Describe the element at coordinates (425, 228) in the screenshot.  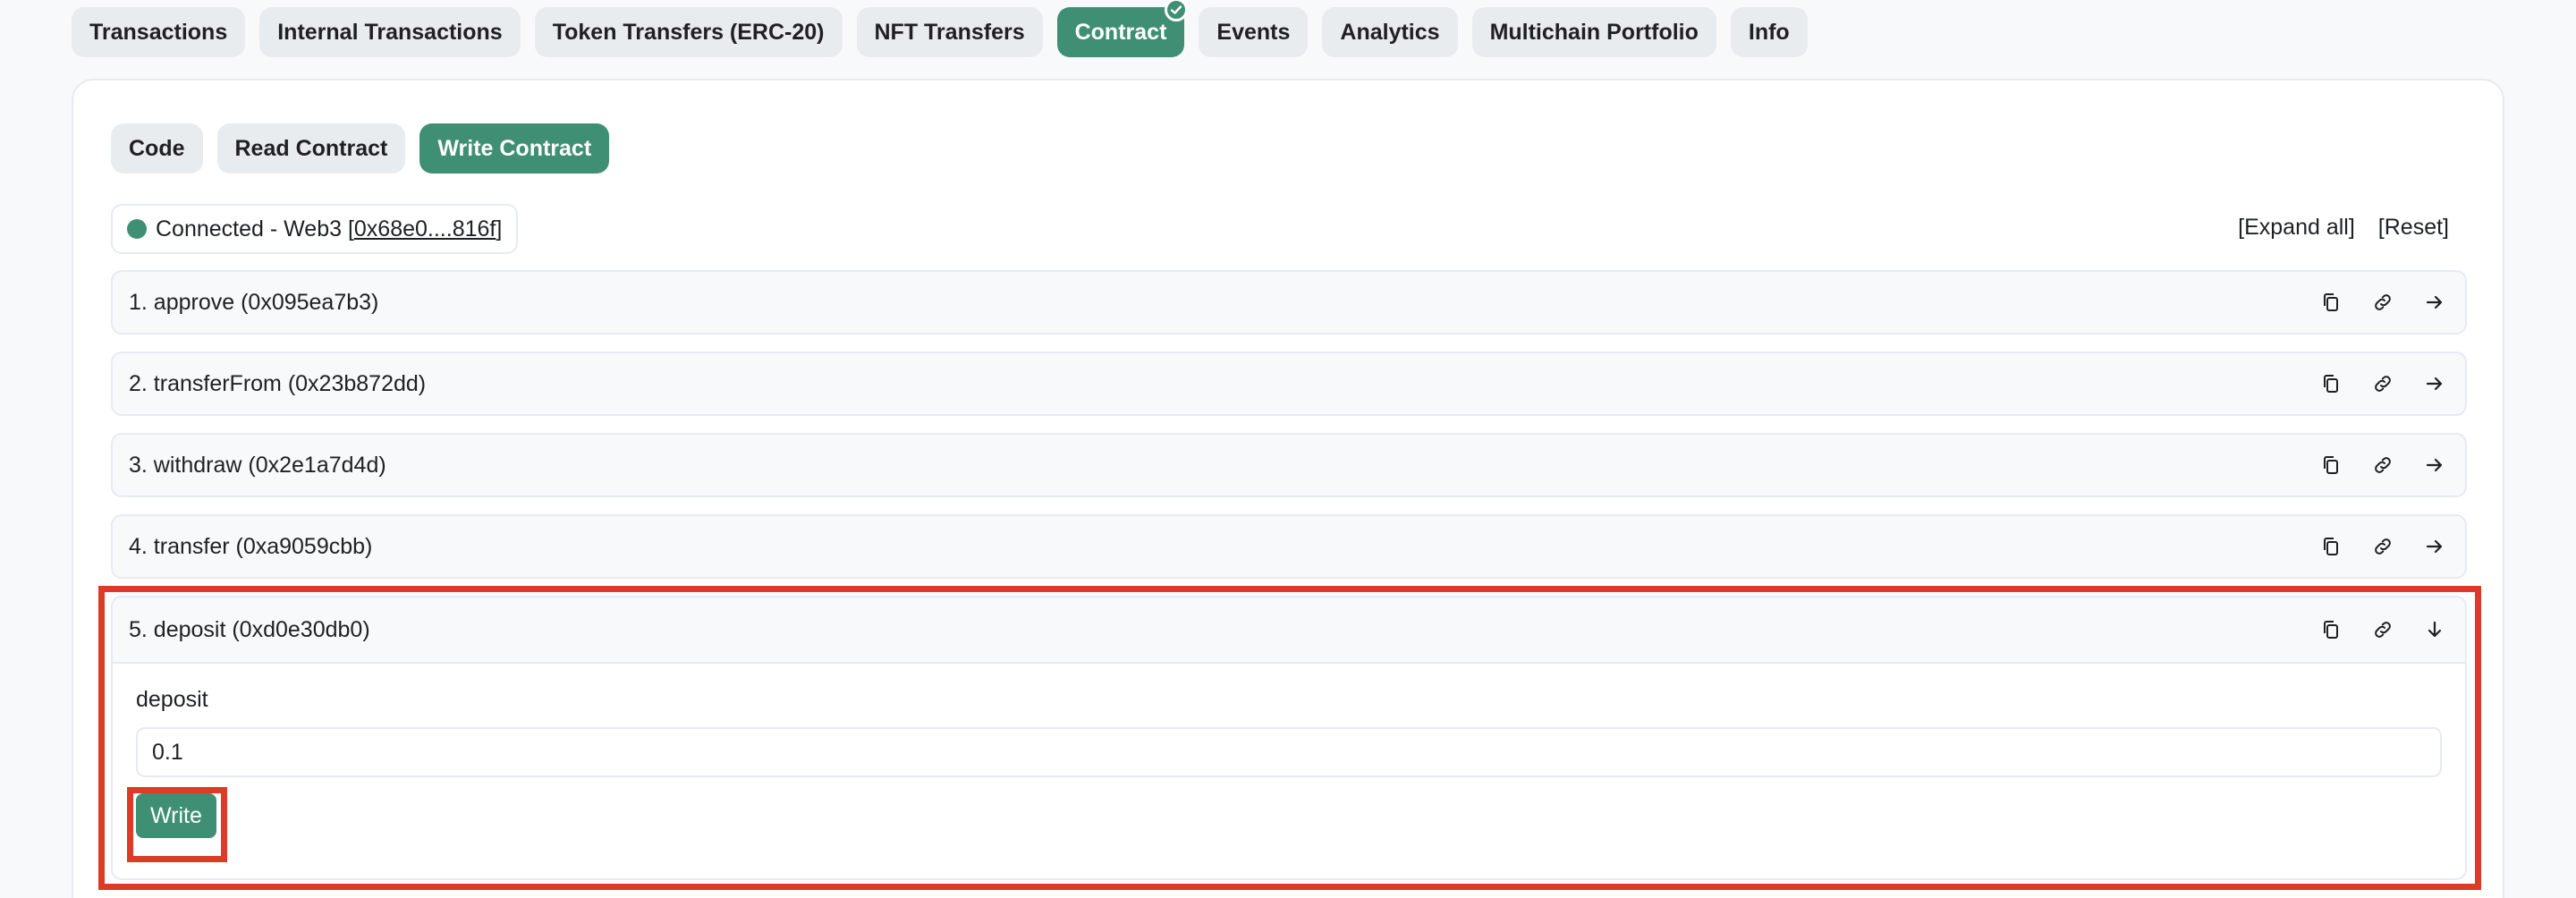
I see `wallet-address-link: 0x68e0....816f` at that location.